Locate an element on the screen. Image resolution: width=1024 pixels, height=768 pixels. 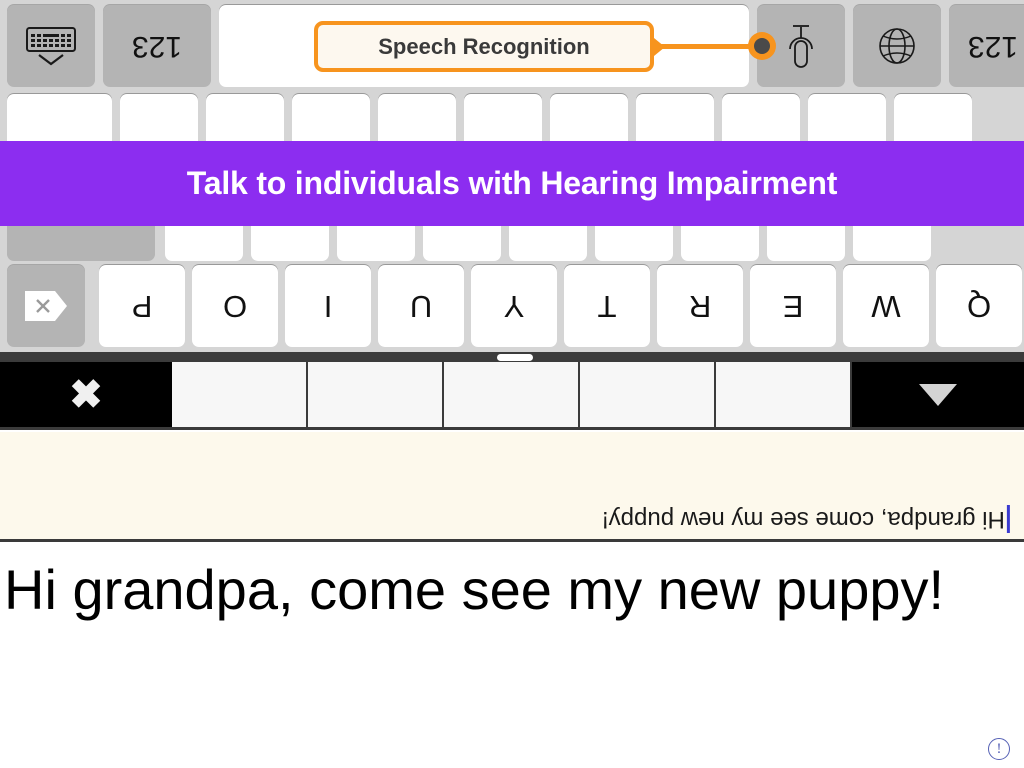
key-y-label: Y is located at coordinates (514, 306).